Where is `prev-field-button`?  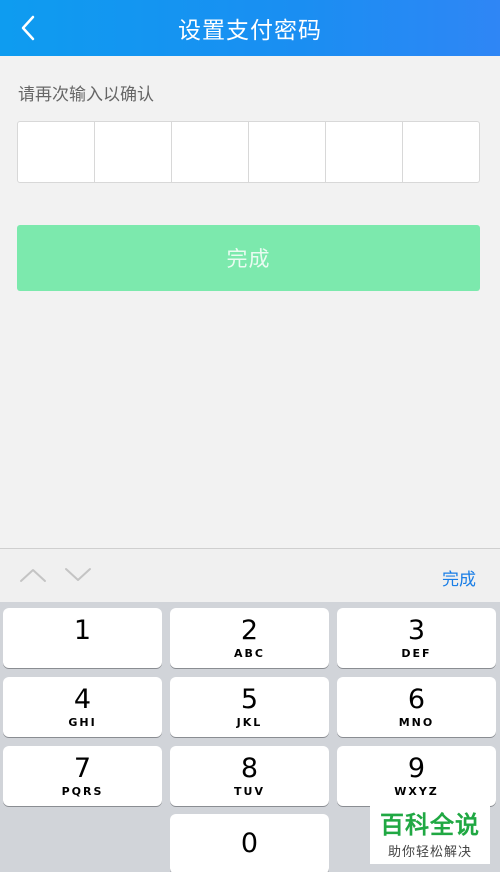 prev-field-button is located at coordinates (33, 575).